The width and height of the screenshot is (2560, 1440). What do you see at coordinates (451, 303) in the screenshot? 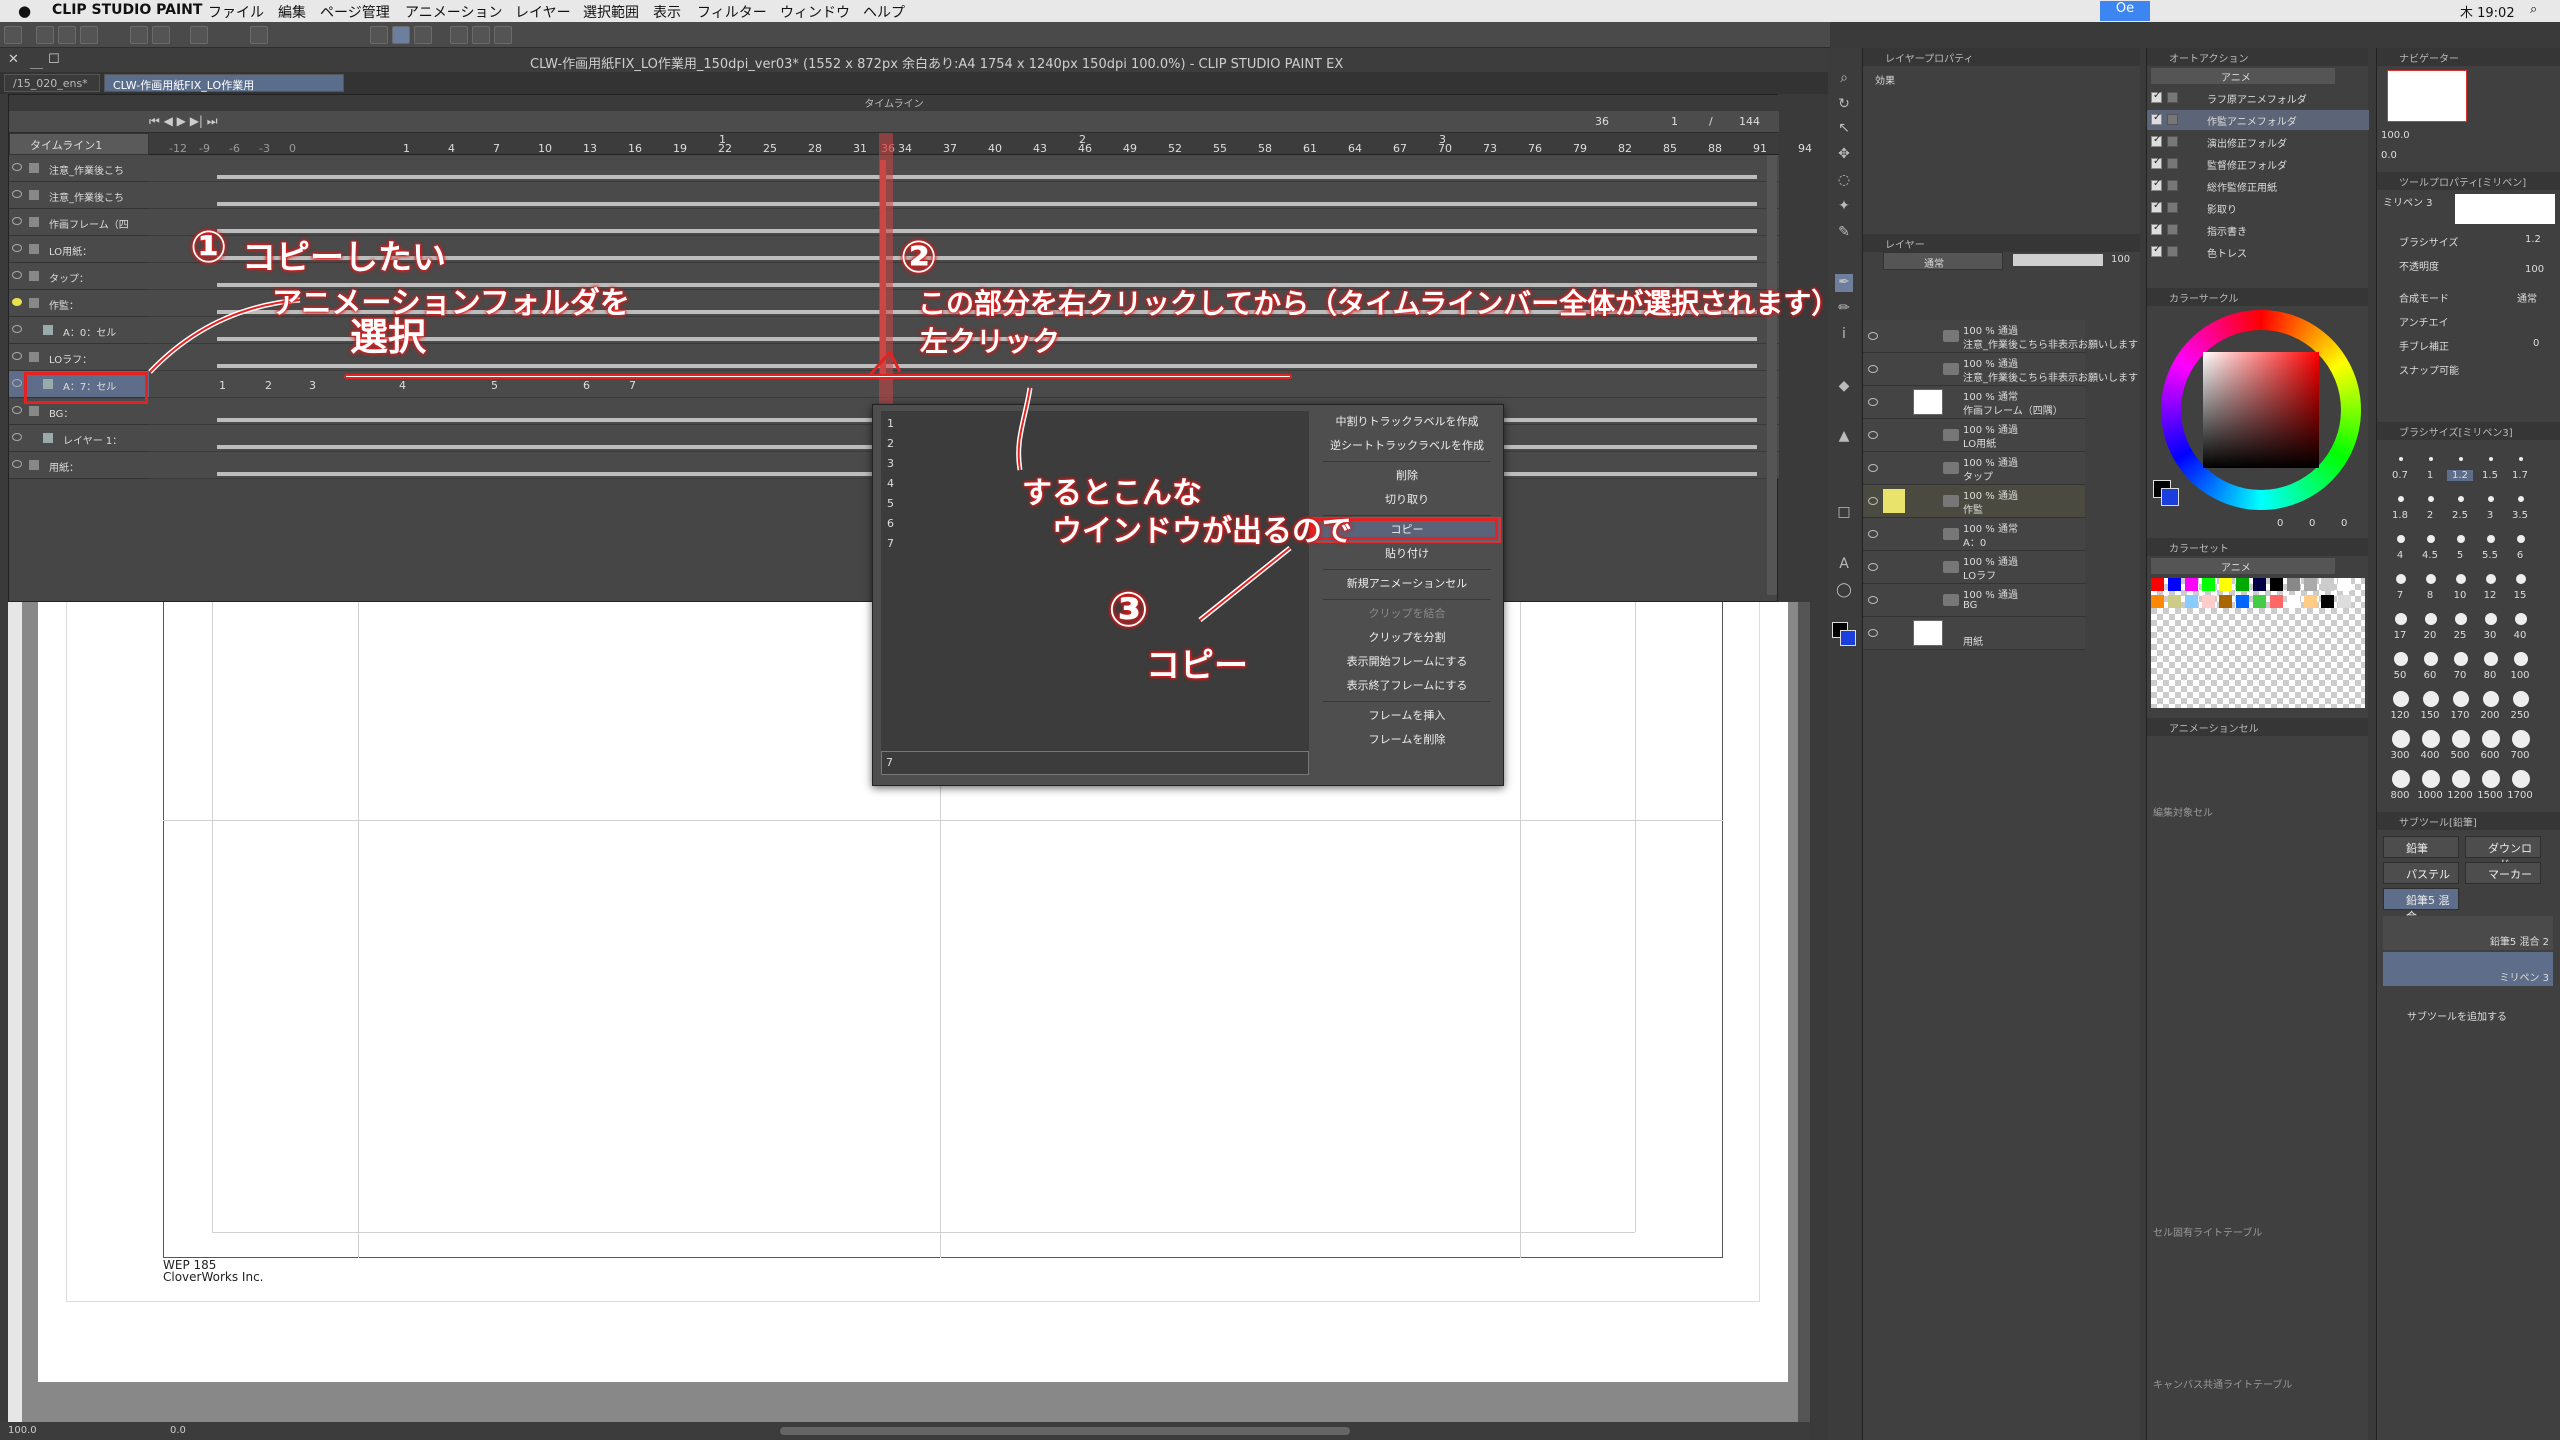
I see `annotation-step1-line2: アニメーションフォルダを` at bounding box center [451, 303].